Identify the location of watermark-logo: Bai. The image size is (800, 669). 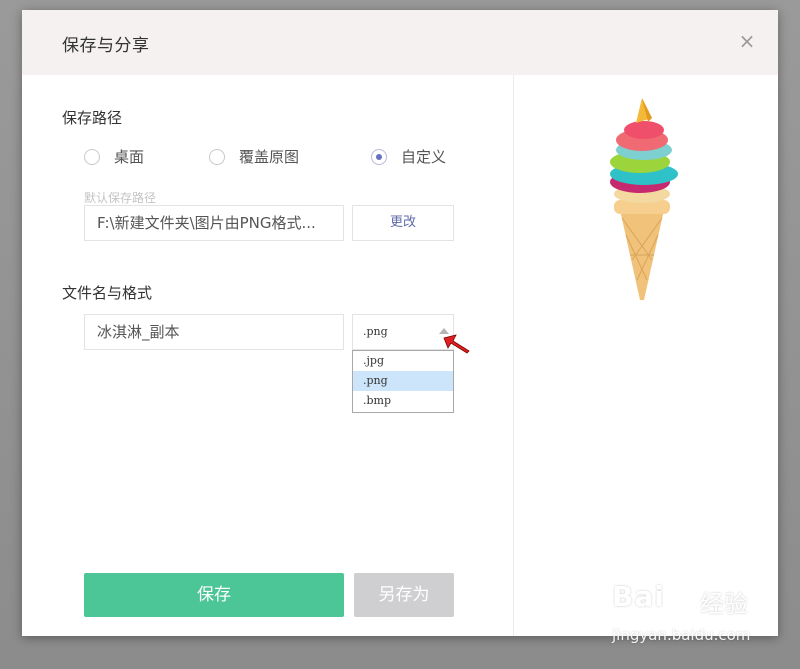
(638, 596).